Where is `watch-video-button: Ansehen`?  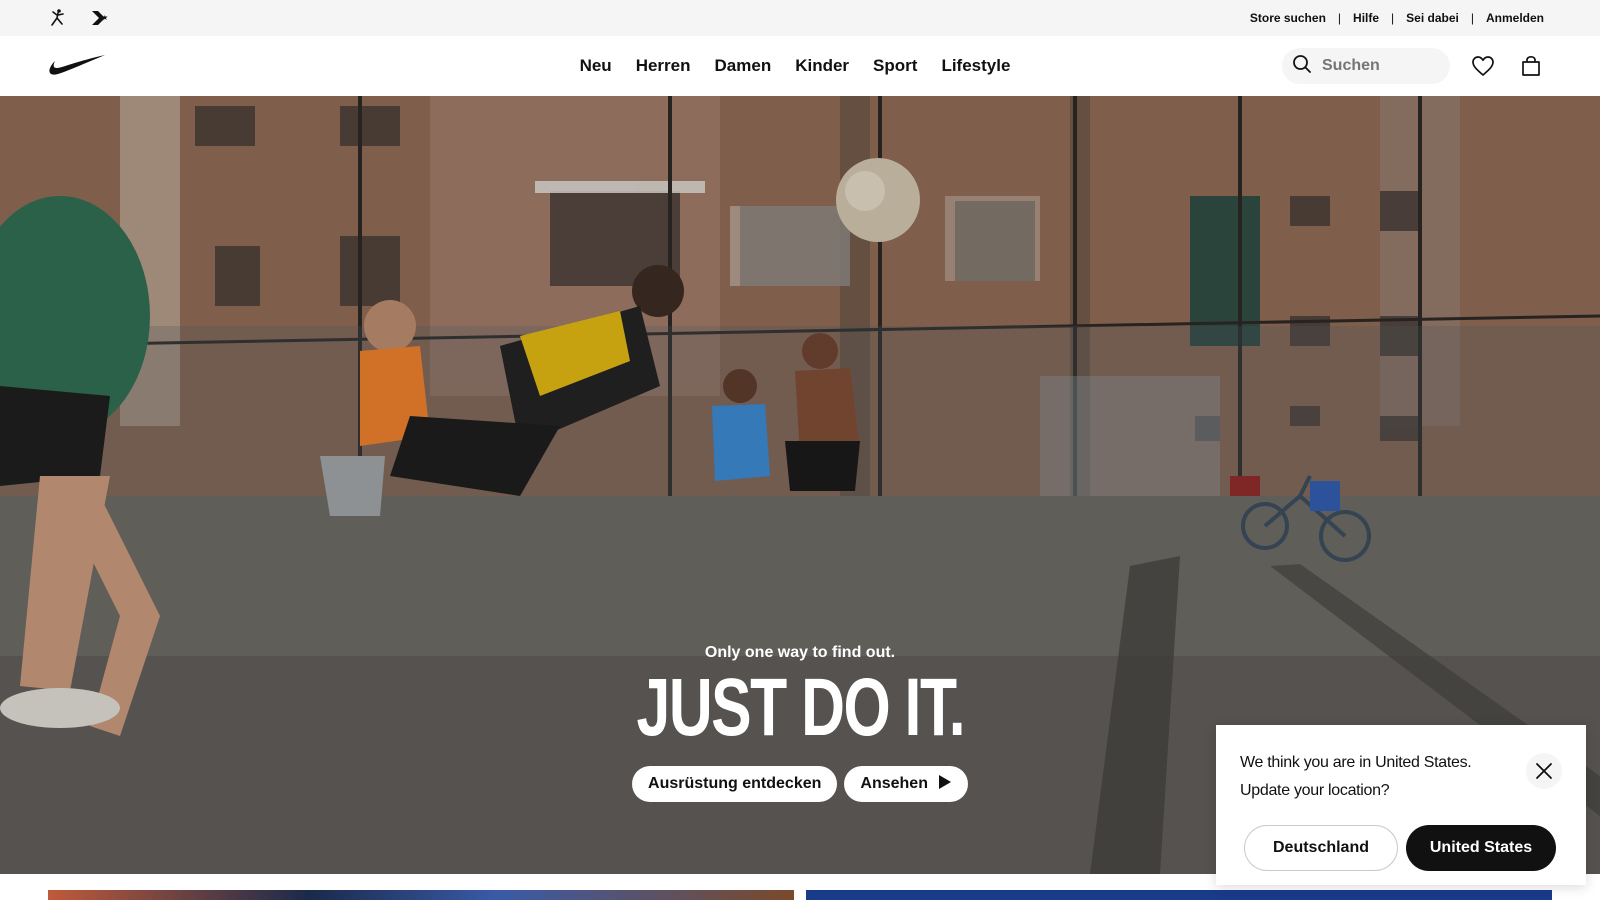
watch-video-button: Ansehen is located at coordinates (906, 784).